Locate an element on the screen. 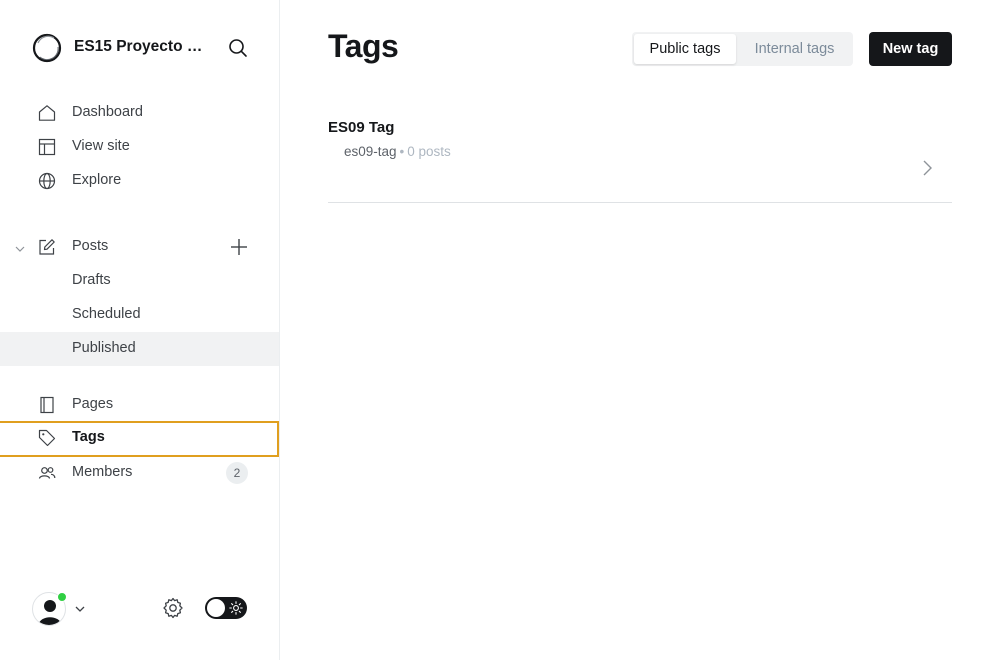  tag-name: ES09 Tag is located at coordinates (361, 127).